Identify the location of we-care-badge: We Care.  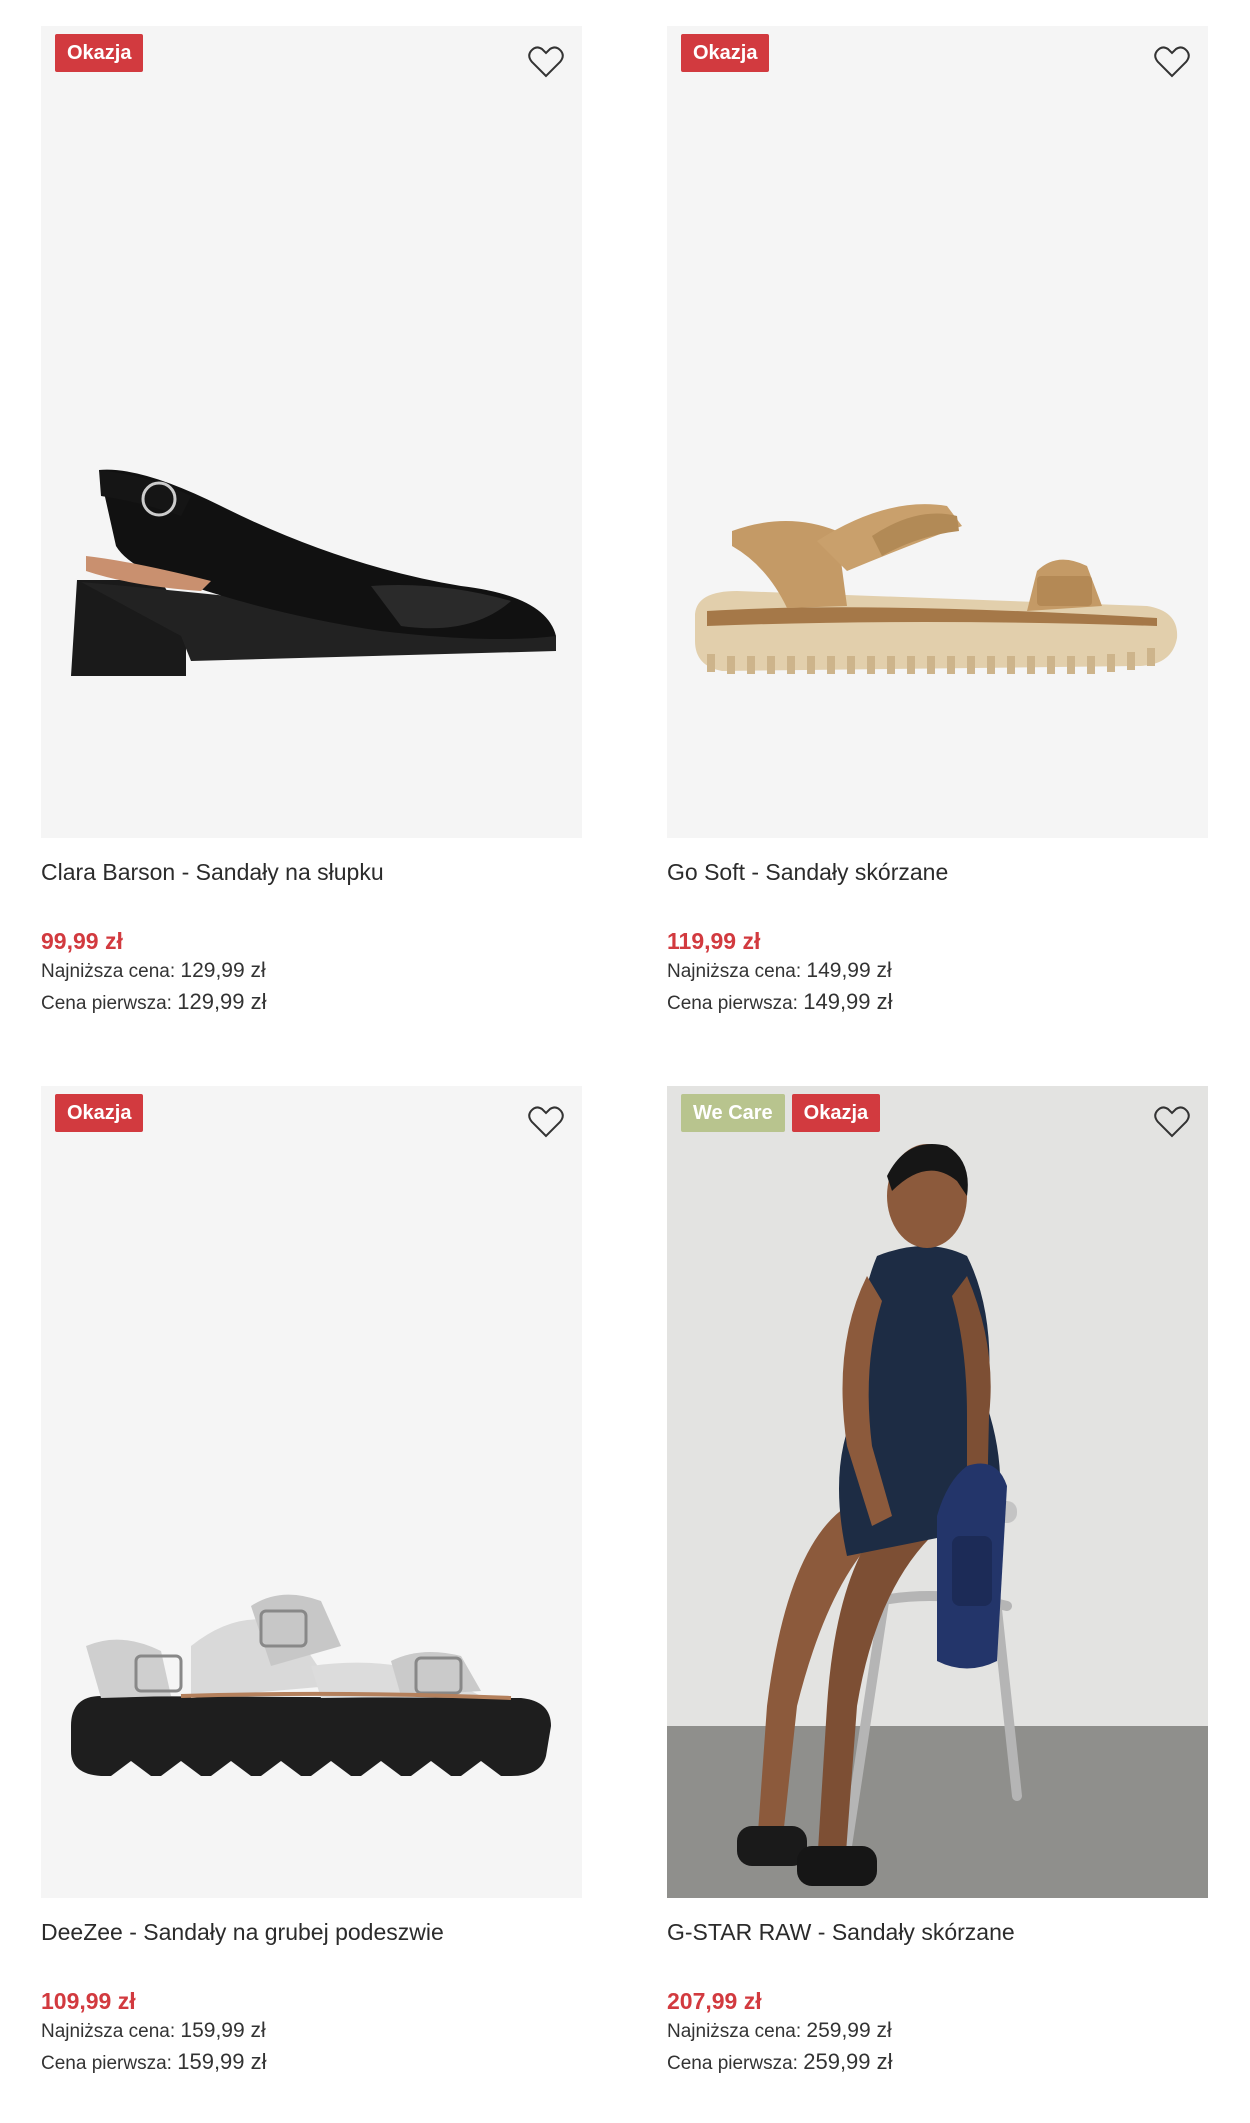
(733, 1113).